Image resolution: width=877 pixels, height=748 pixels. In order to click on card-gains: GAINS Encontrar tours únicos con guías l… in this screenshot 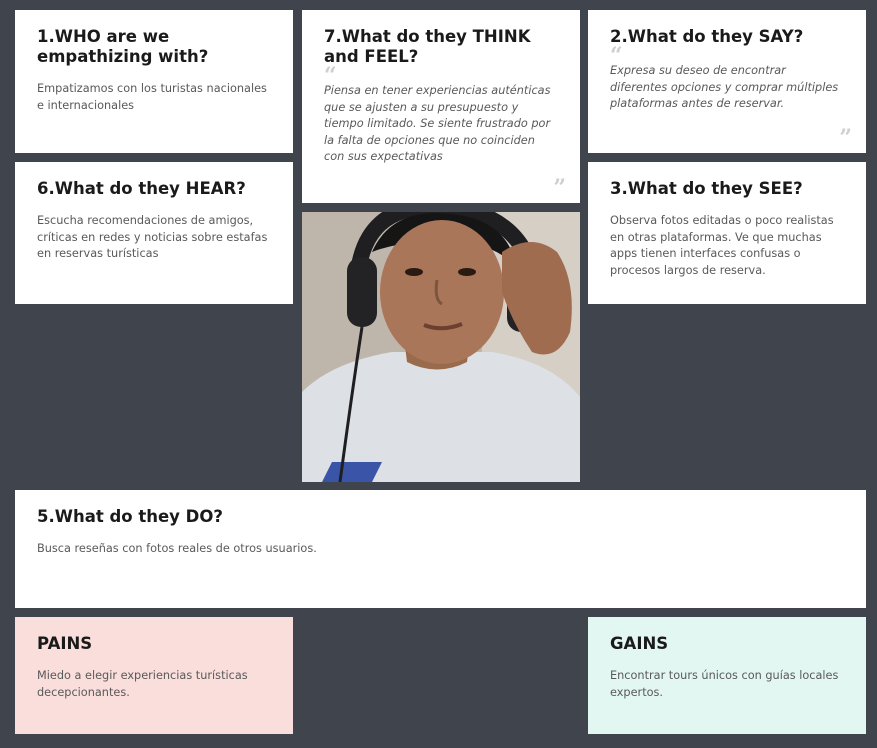, I will do `click(727, 675)`.